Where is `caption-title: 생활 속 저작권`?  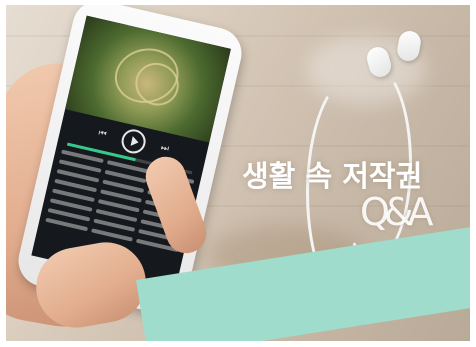
caption-title: 생활 속 저작권 is located at coordinates (332, 176).